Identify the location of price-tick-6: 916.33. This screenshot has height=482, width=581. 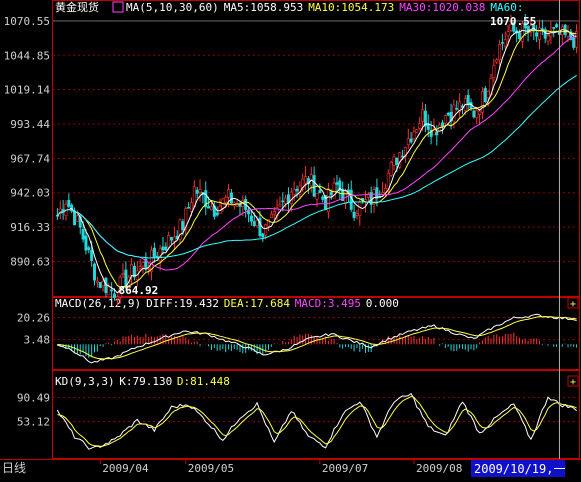
(30, 227).